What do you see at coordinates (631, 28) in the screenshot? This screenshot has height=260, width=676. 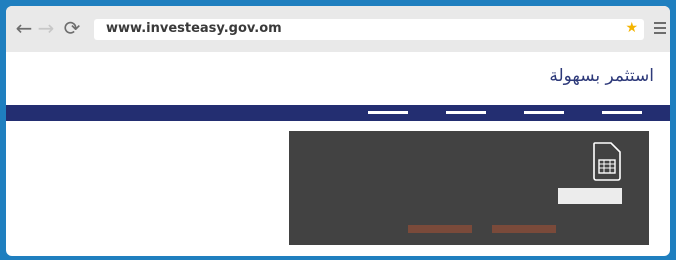 I see `star-icon: ★` at bounding box center [631, 28].